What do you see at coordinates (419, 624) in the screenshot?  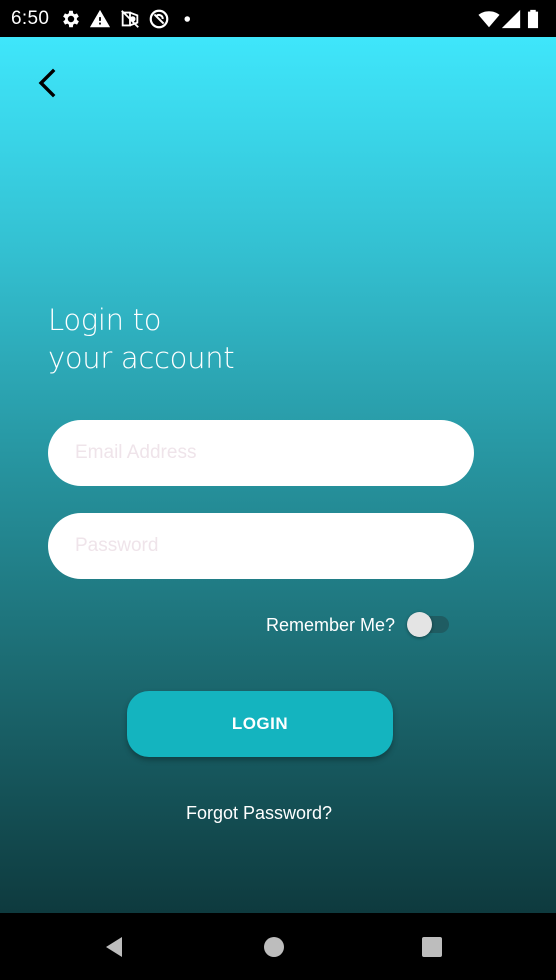 I see `toggle-thumb` at bounding box center [419, 624].